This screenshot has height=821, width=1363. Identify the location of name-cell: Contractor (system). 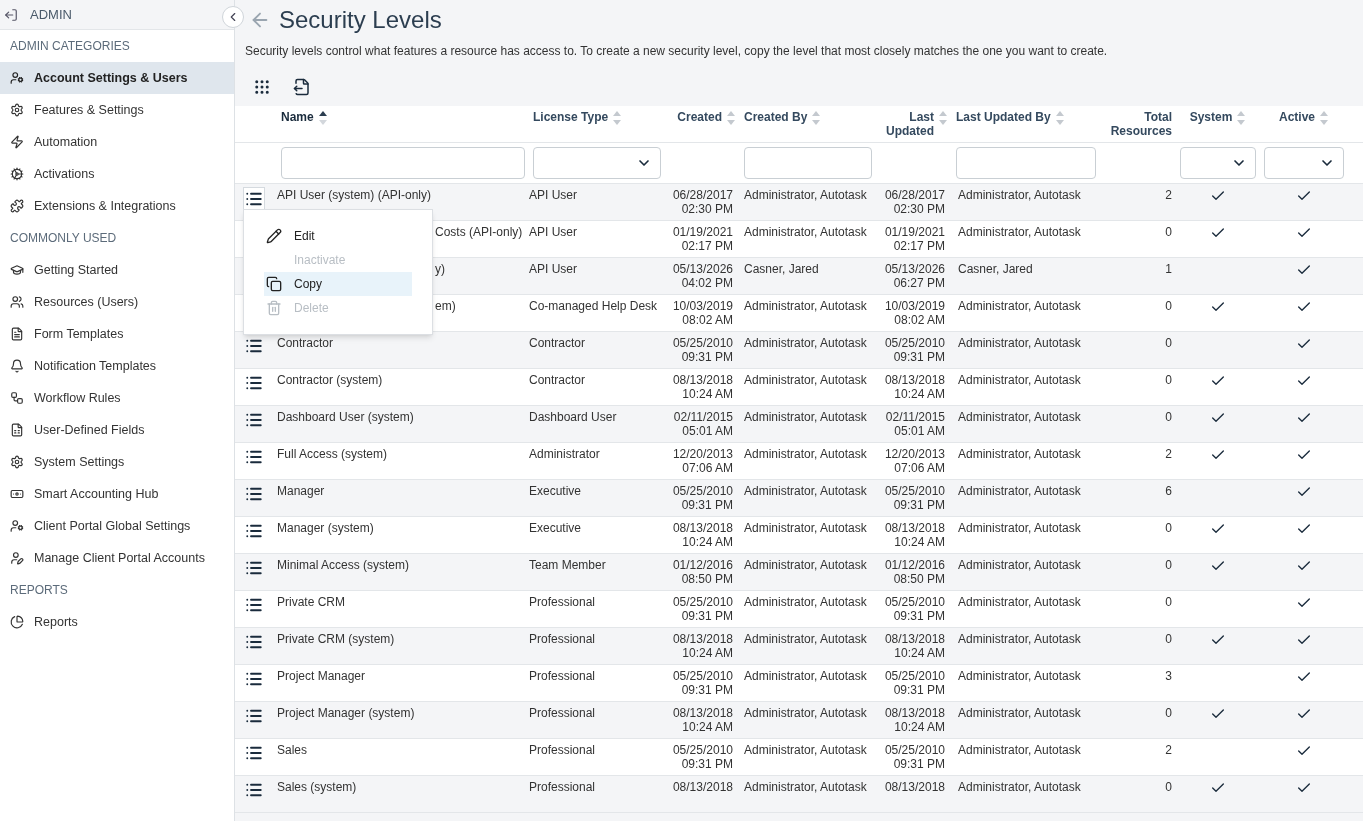
(330, 380).